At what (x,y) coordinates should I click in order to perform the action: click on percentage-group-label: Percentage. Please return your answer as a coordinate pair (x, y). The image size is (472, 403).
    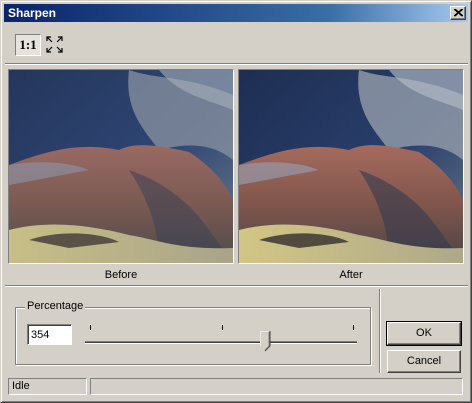
    Looking at the image, I should click on (55, 306).